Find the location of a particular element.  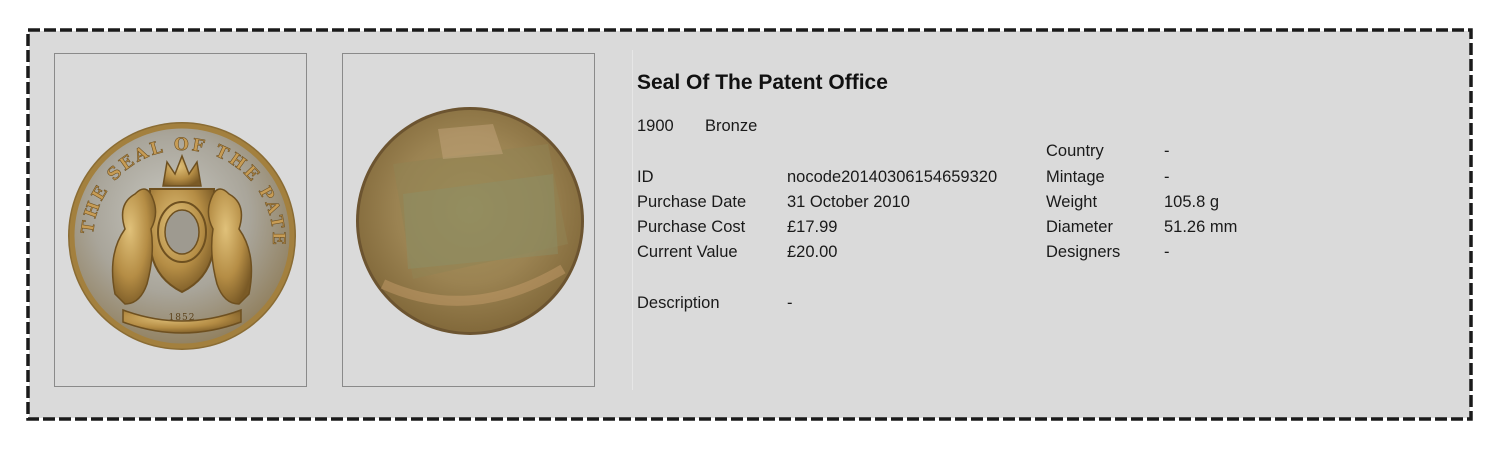

mintage-label: Mintage is located at coordinates (1075, 177).